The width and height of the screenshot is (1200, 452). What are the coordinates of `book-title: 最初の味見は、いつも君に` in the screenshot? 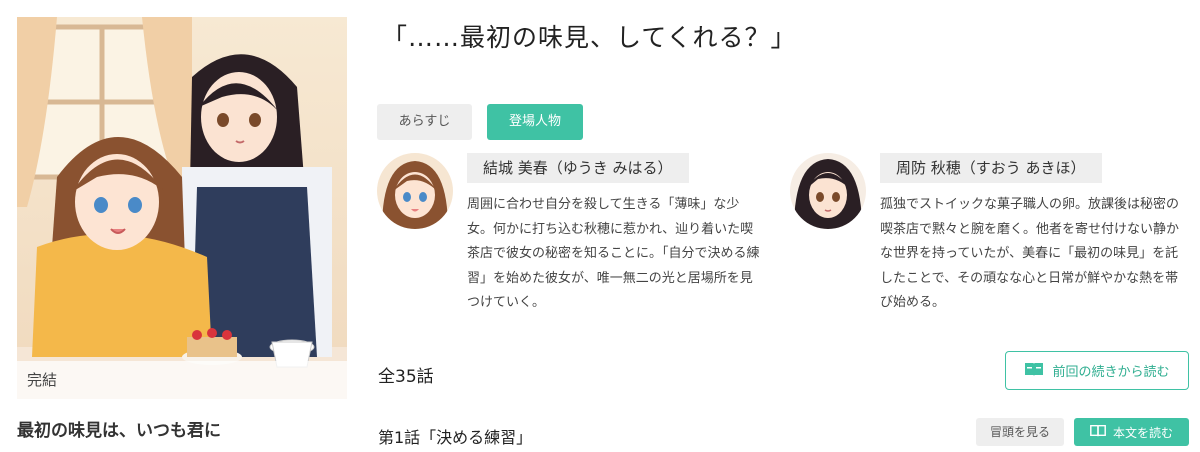 It's located at (119, 428).